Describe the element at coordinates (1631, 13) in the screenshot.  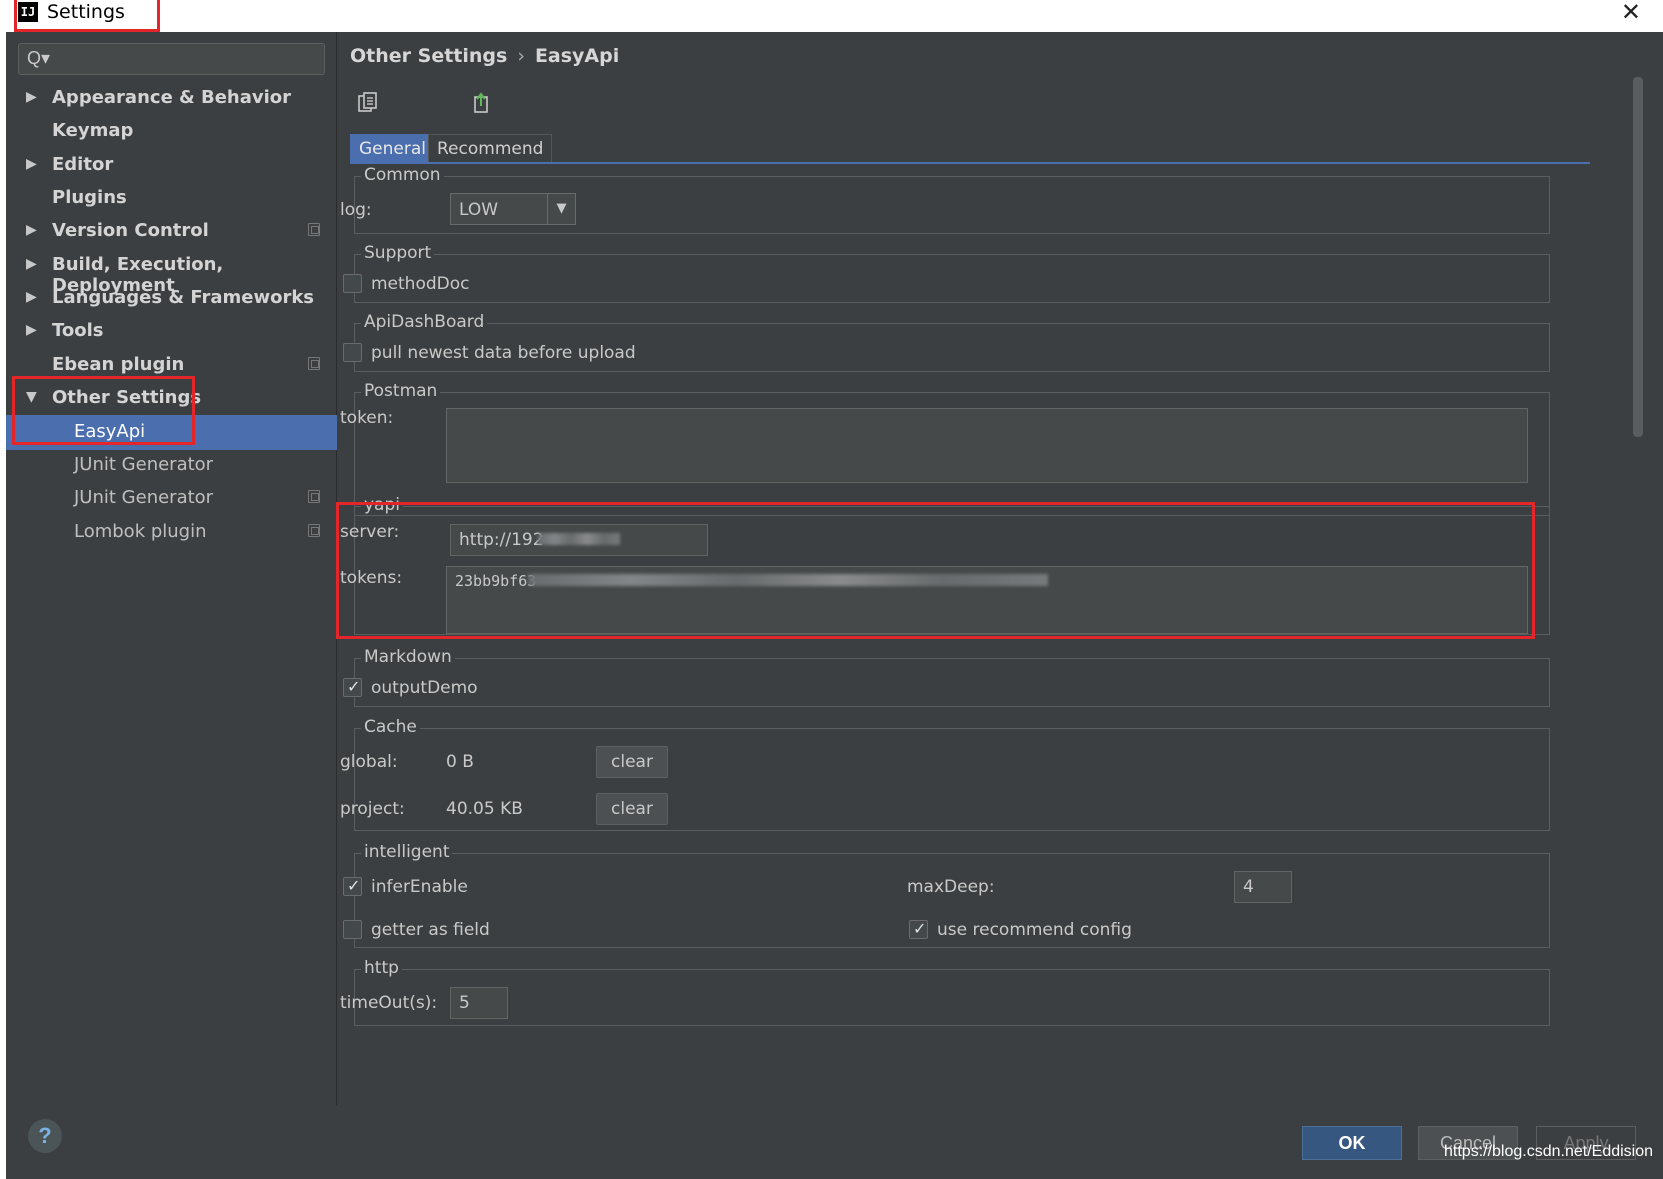
I see `close-icon: ✕` at that location.